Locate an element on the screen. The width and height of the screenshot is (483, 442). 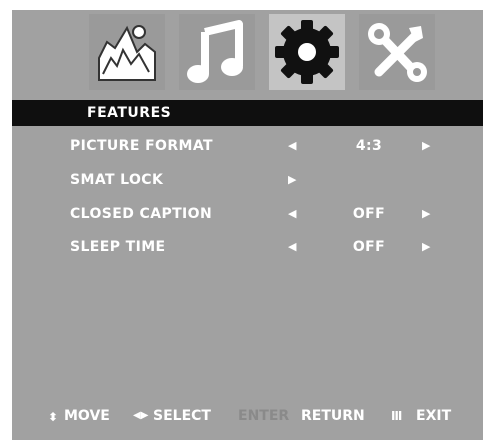
exit-key-icon: Ⅲ is located at coordinates (397, 416).